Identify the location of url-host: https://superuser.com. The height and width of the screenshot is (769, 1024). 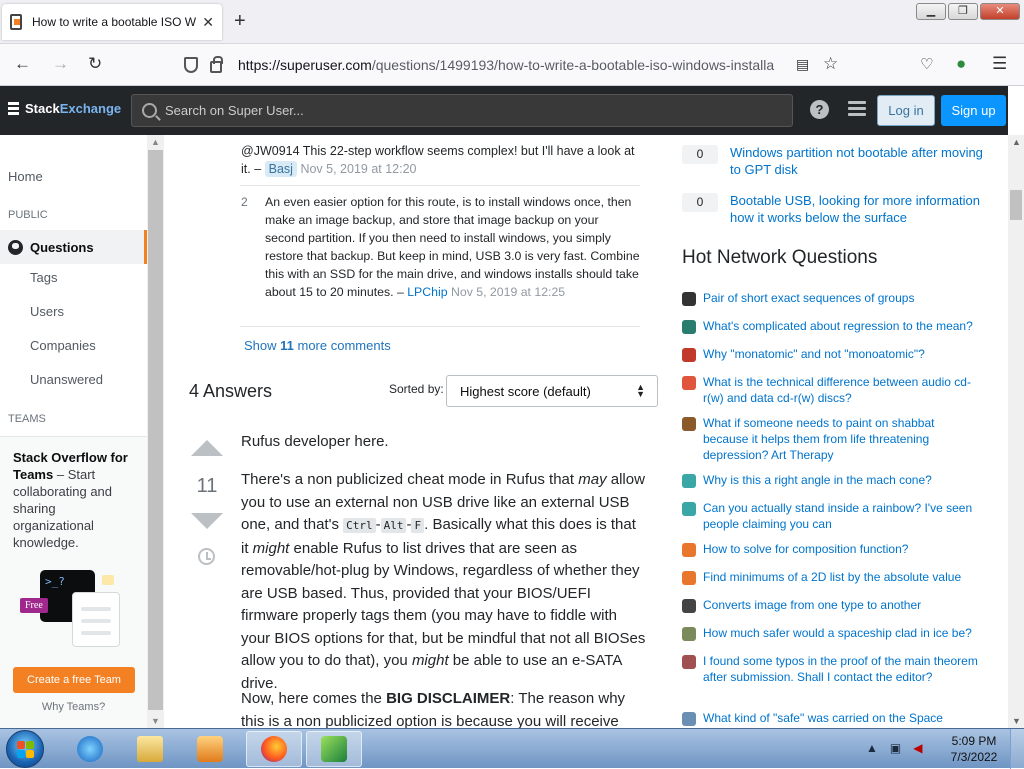
(305, 65).